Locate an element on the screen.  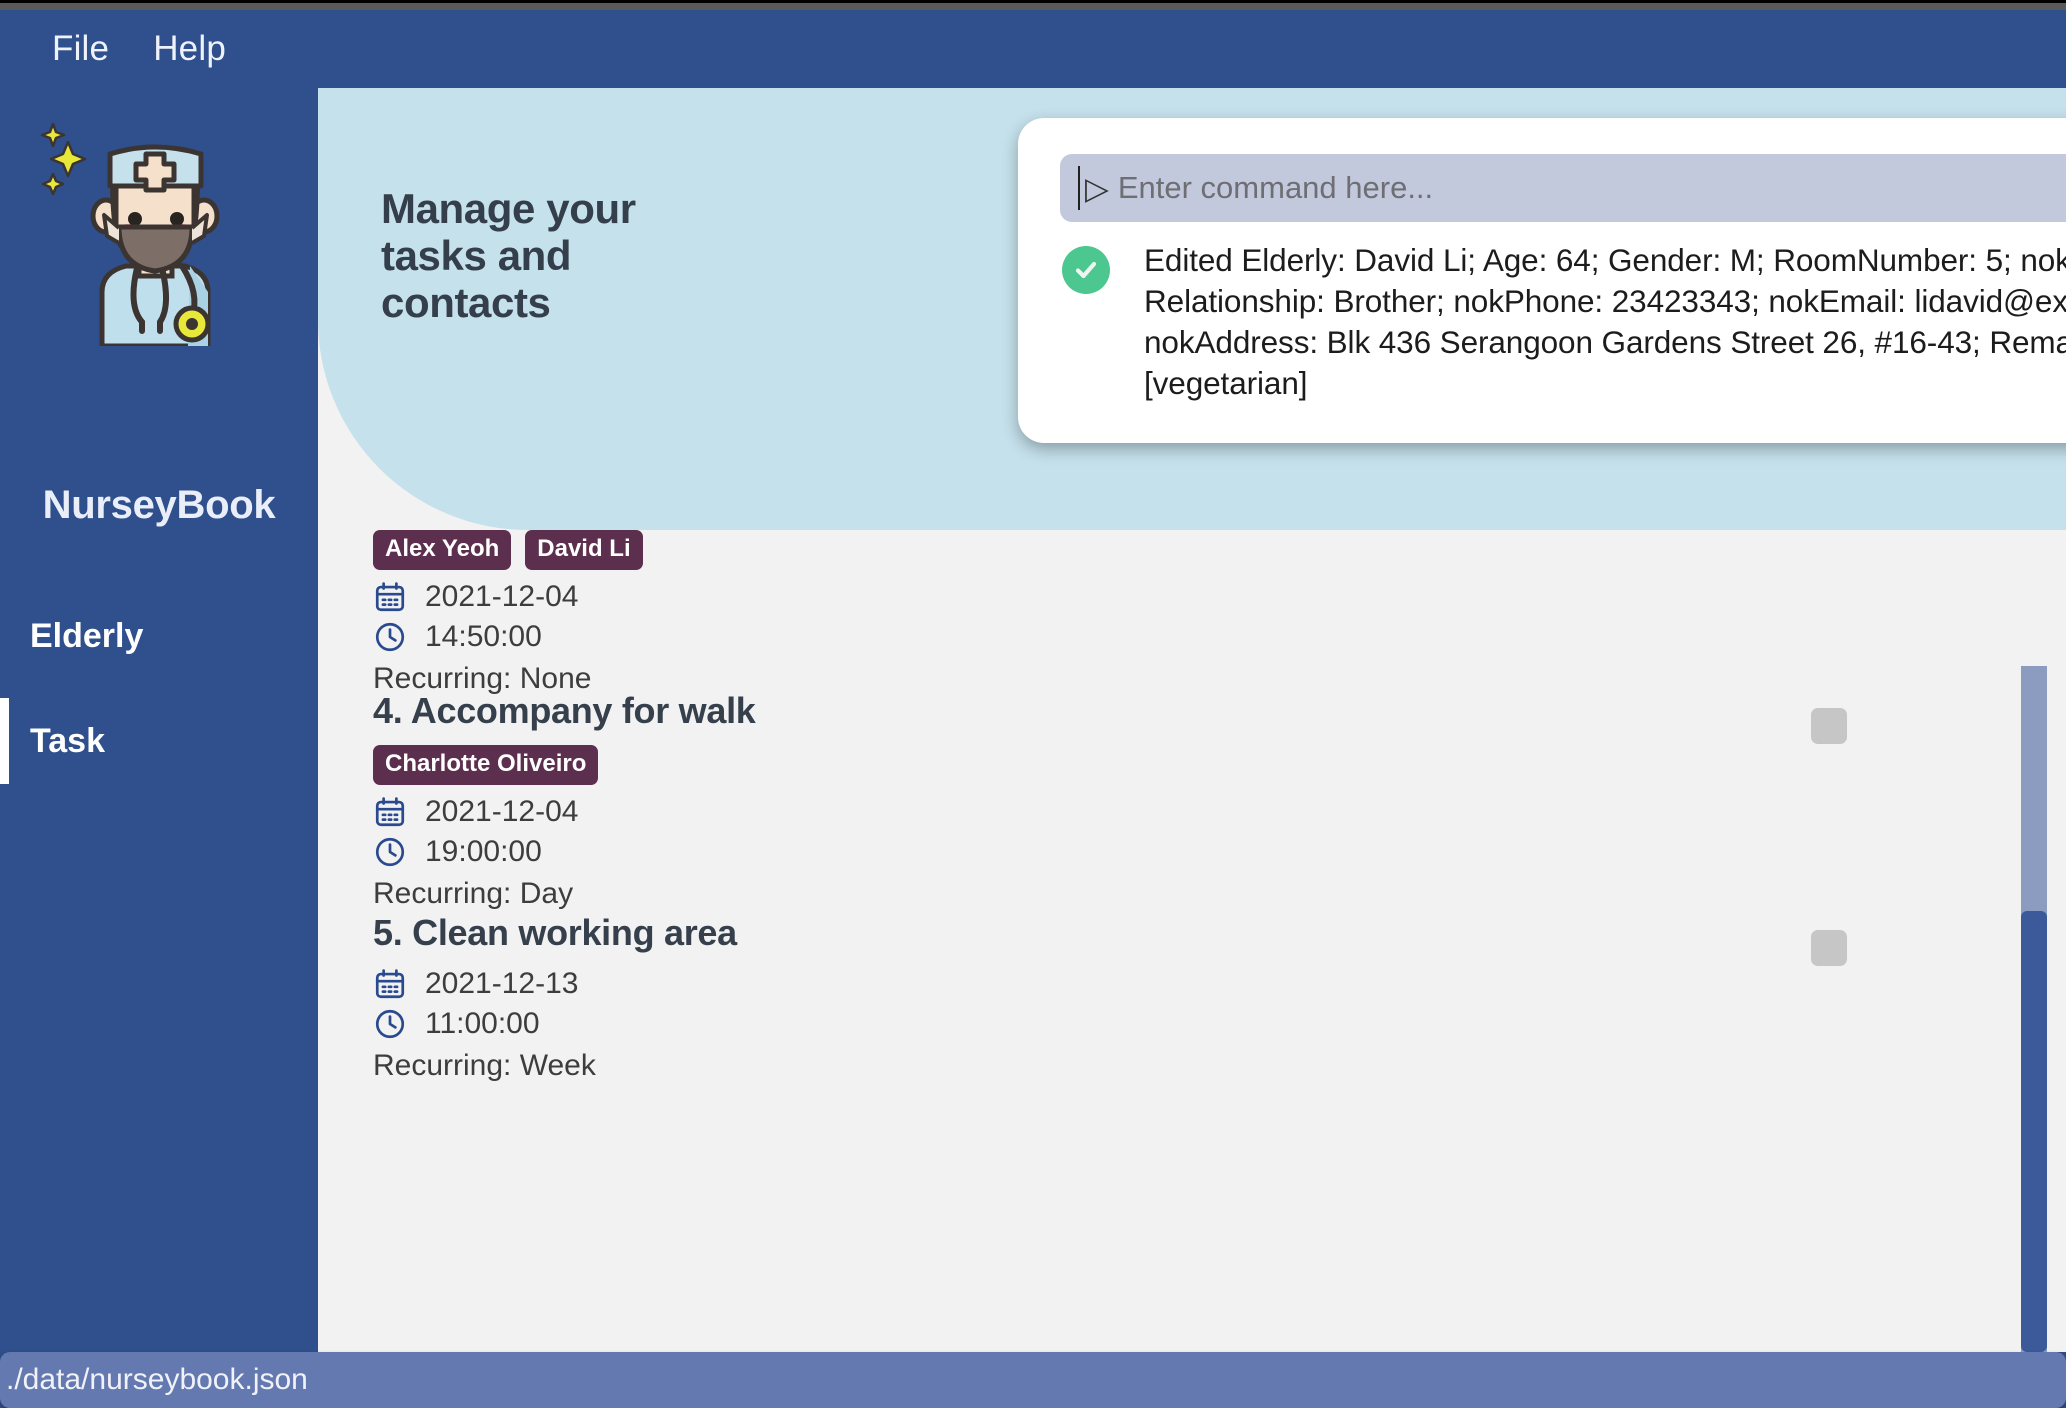
task-date-row: 2021-12-13 is located at coordinates (1153, 984).